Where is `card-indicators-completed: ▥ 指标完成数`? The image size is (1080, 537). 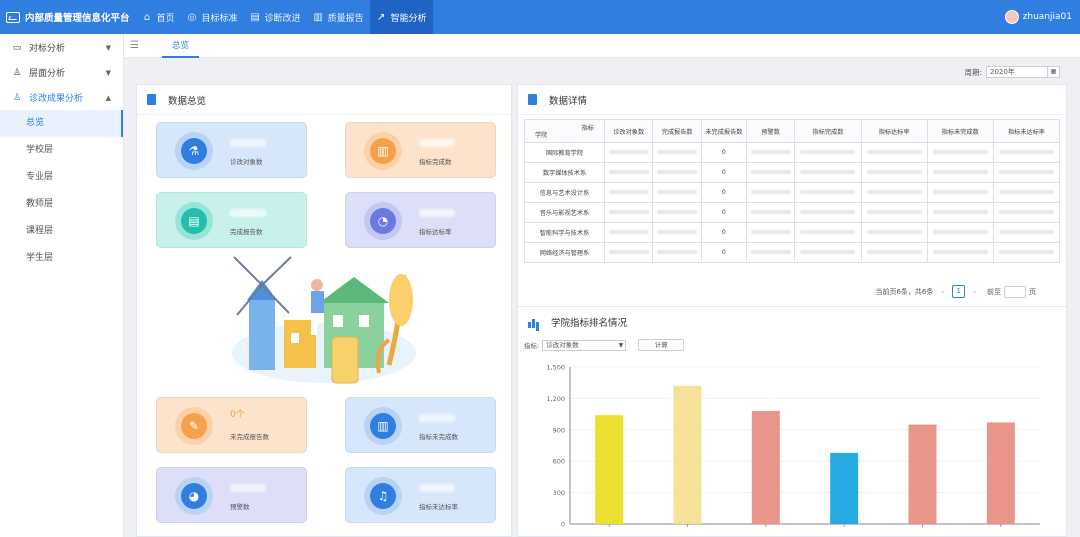
card-indicators-completed: ▥ 指标完成数 is located at coordinates (420, 150).